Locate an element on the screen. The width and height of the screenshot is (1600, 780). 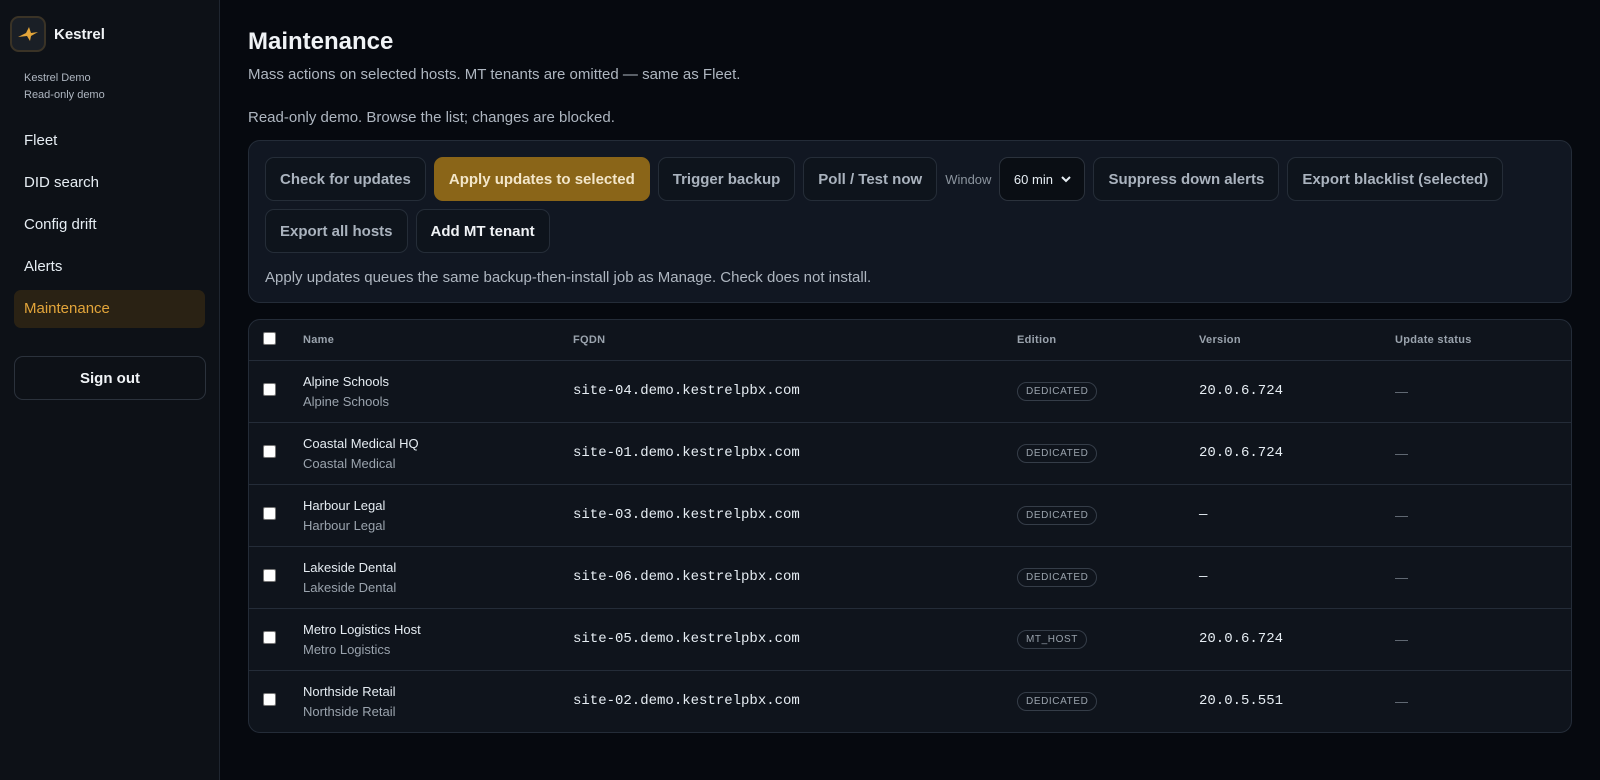
host-org: Metro Logistics is located at coordinates (347, 649).